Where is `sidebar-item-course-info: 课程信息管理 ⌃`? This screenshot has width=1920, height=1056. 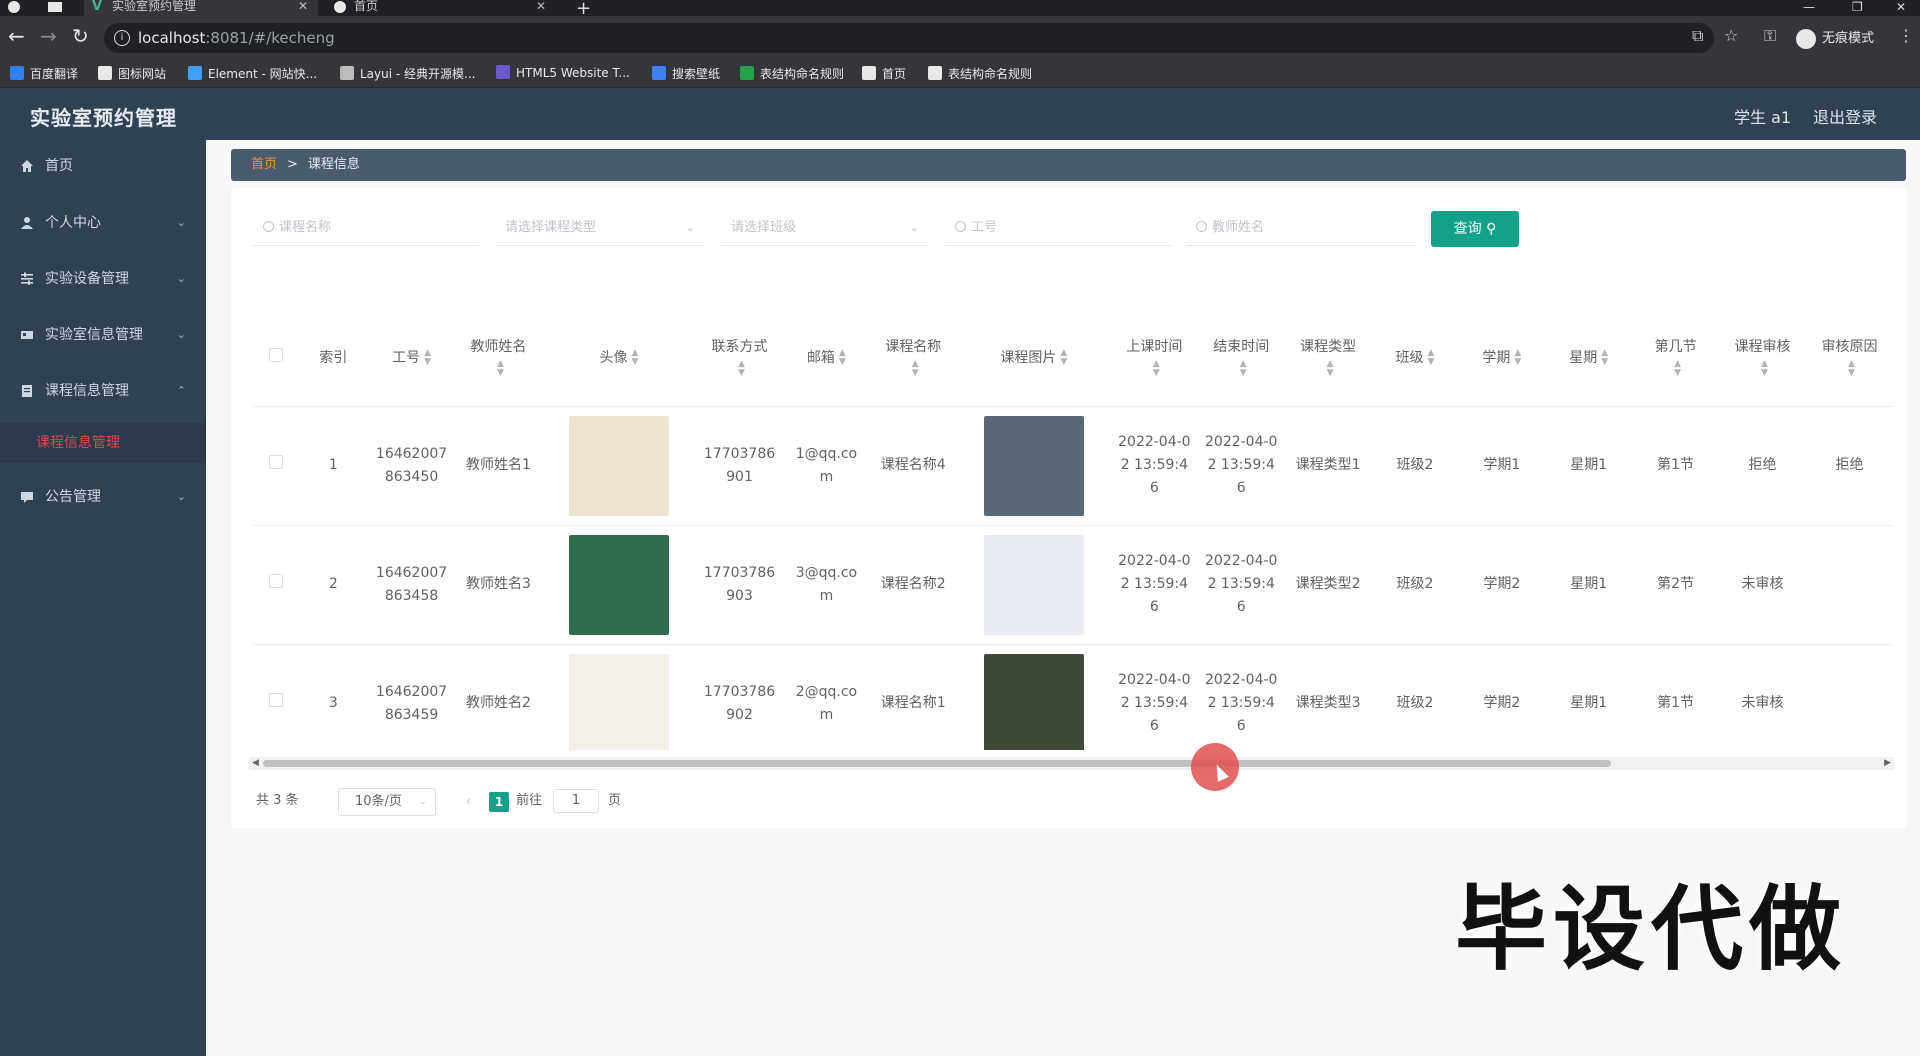
sidebar-item-course-info: 课程信息管理 ⌃ is located at coordinates (103, 391).